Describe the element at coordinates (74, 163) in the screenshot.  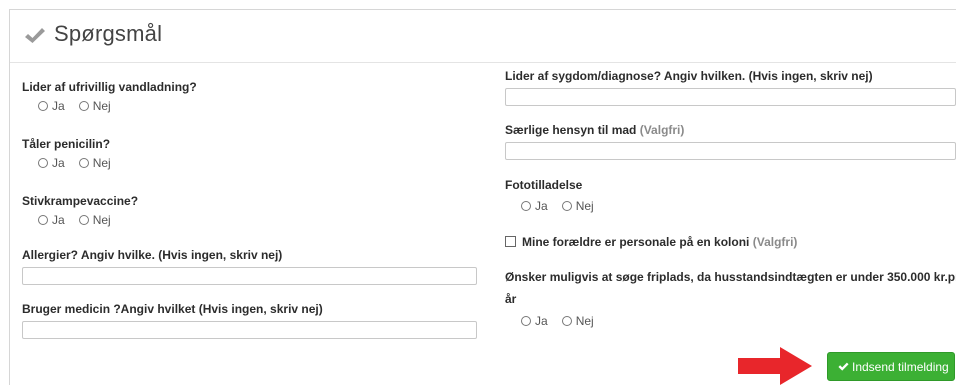
I see `question-penicillin-options: Ja Nej` at that location.